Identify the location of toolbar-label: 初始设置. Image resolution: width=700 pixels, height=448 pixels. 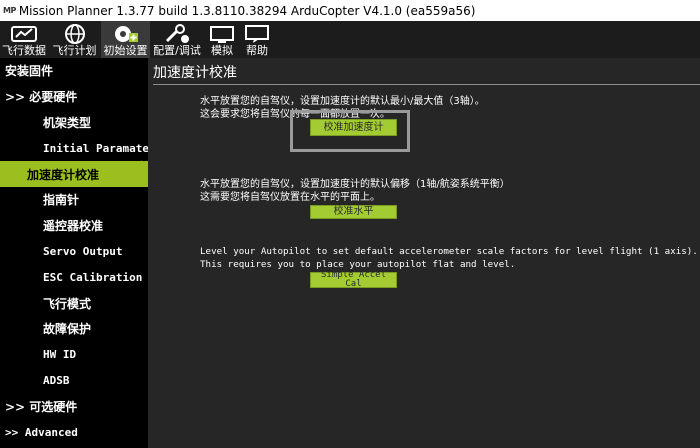
(125, 50).